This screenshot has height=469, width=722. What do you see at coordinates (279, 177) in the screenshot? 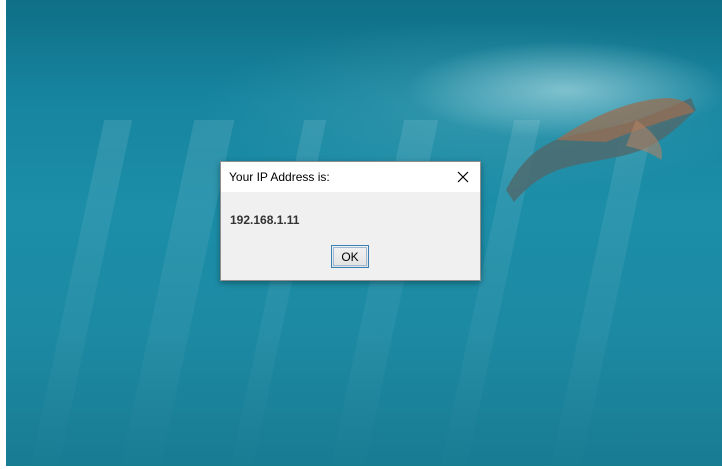
I see `dialog-title: Your IP Address is:` at bounding box center [279, 177].